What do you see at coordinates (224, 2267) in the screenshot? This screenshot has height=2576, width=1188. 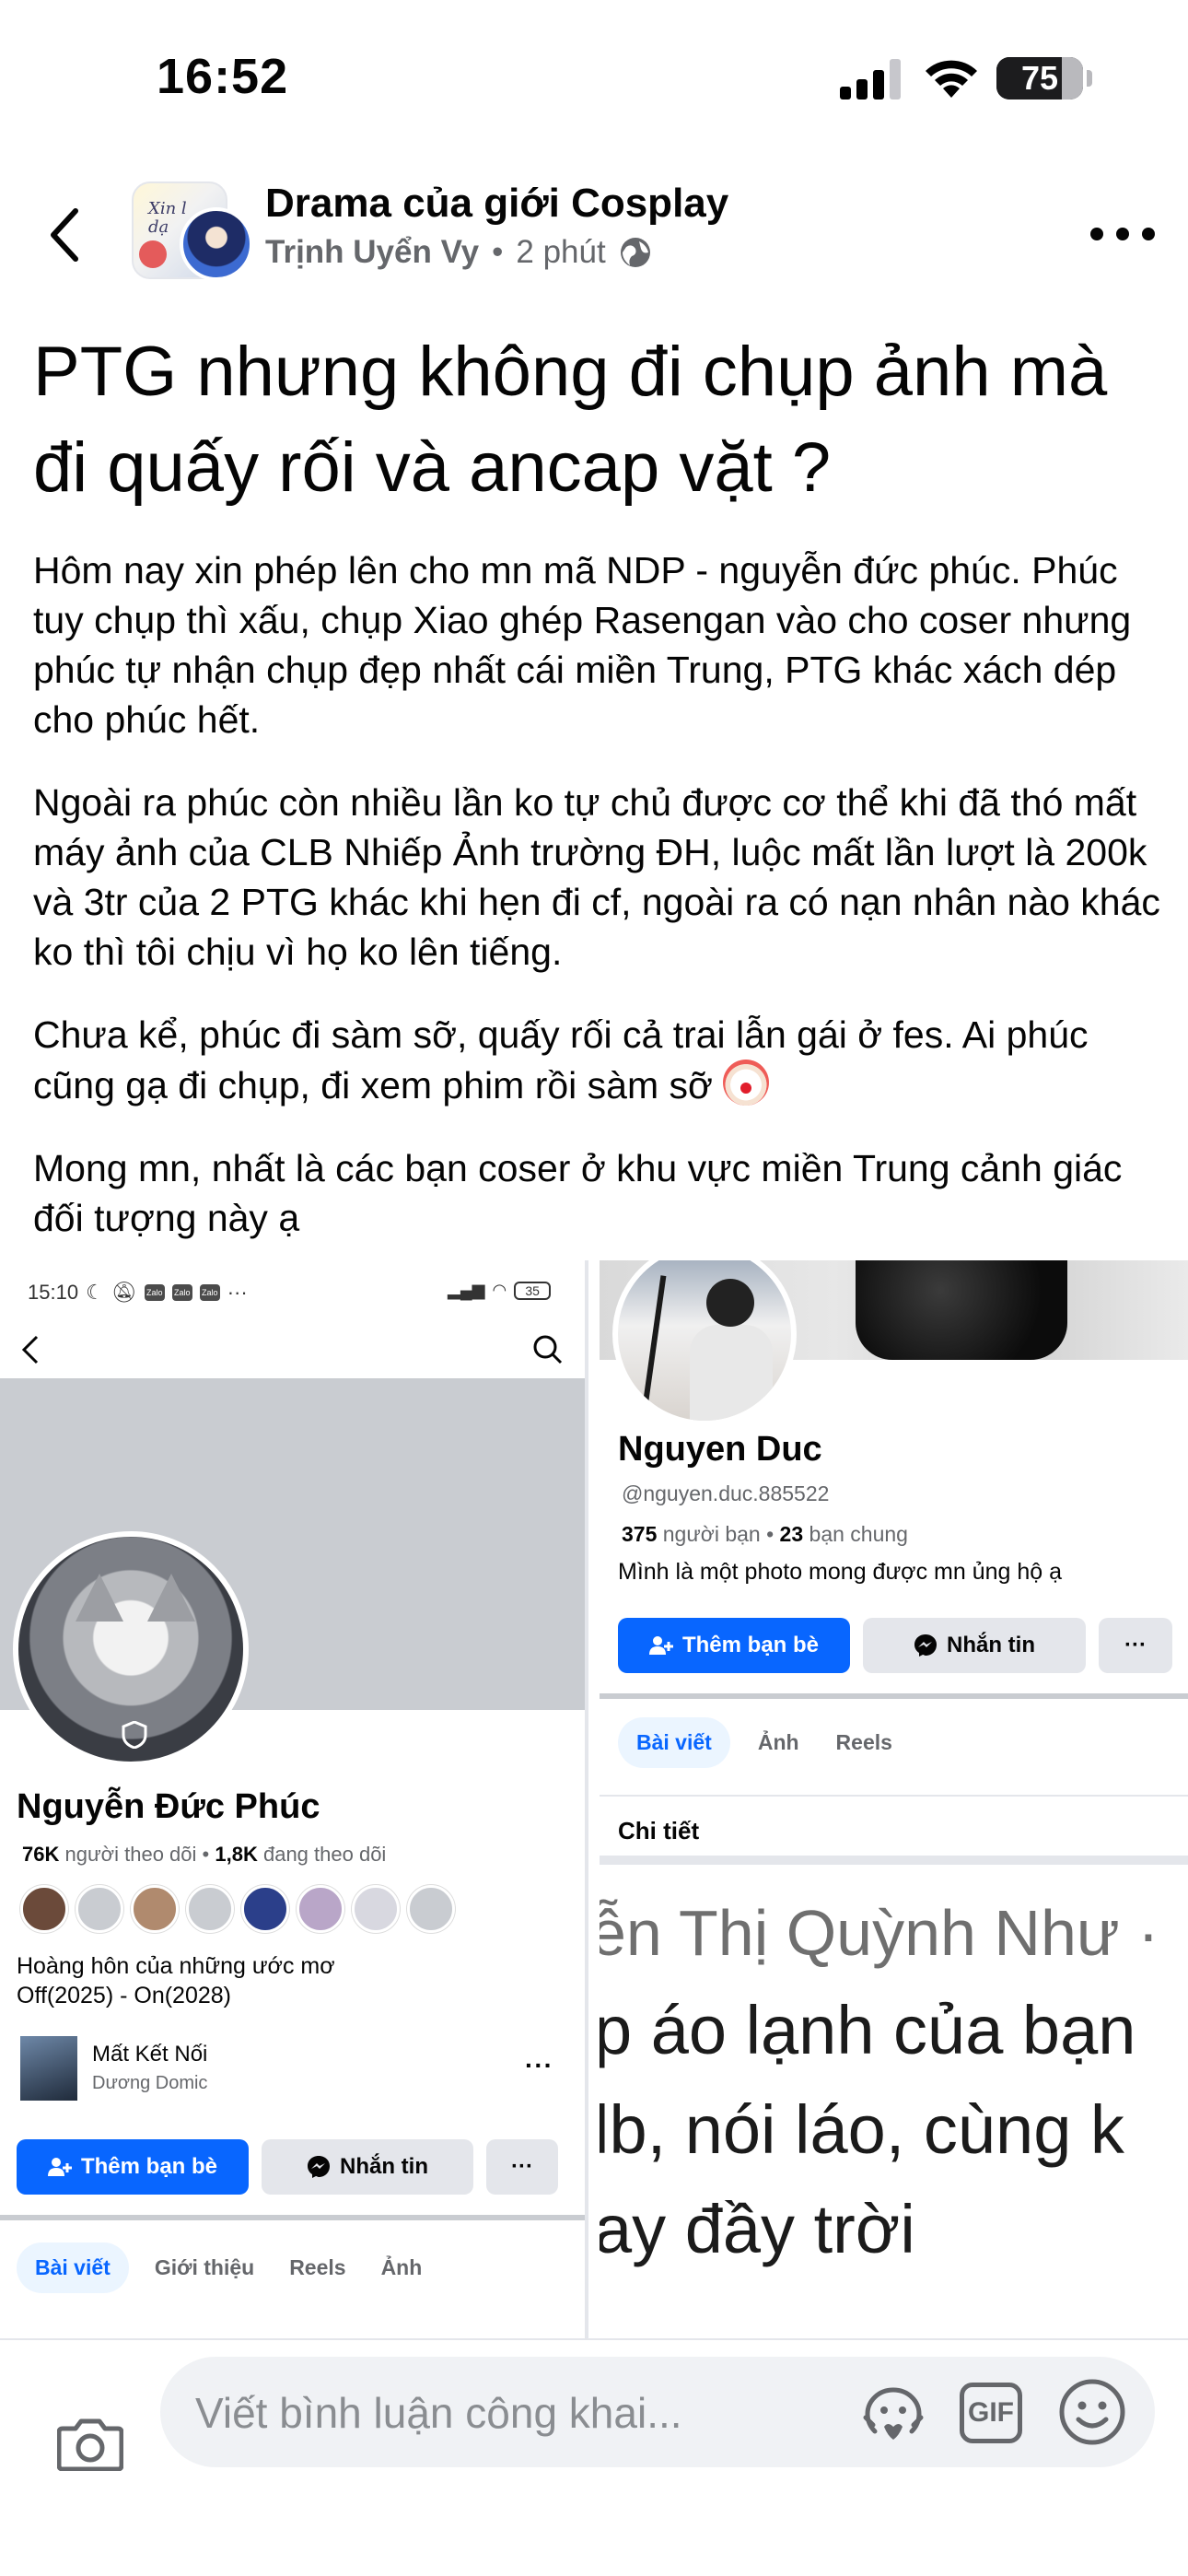 I see `profile-tabs: Bài viết Giới thiệu Reels Ảnh` at bounding box center [224, 2267].